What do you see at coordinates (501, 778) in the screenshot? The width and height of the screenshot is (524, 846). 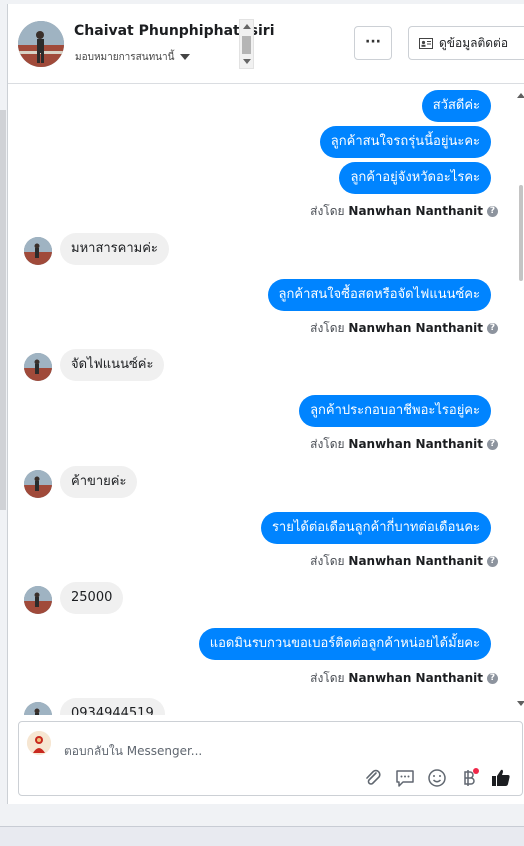 I see `thumbs-up-icon` at bounding box center [501, 778].